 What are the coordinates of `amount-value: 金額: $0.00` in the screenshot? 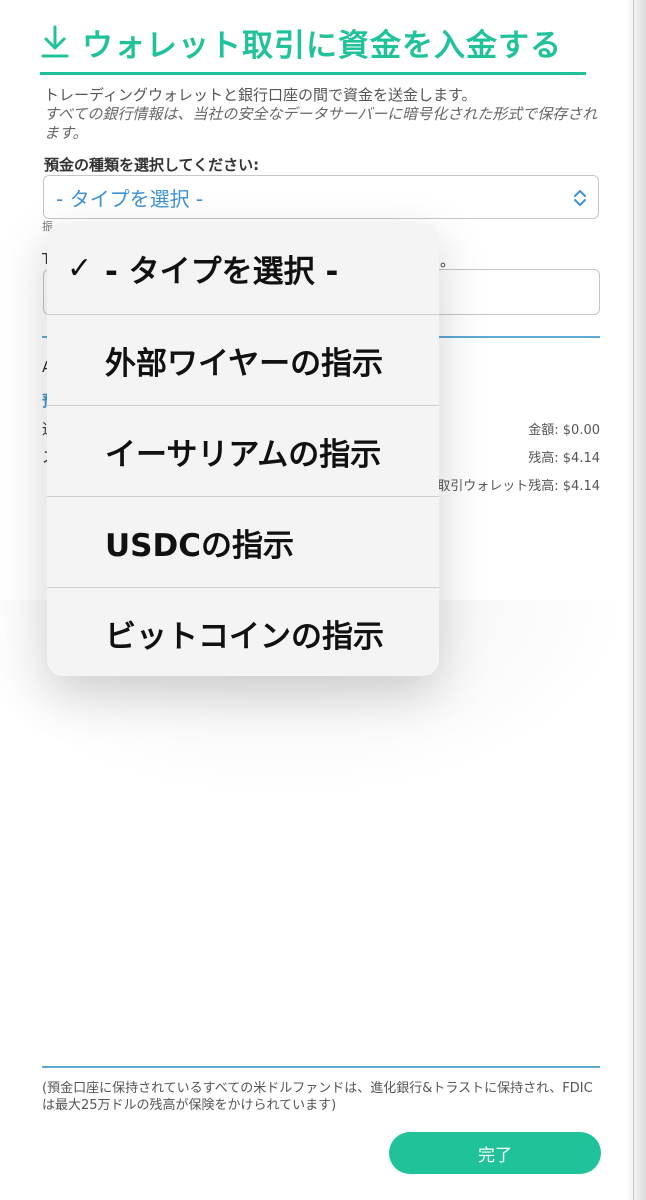 It's located at (564, 430).